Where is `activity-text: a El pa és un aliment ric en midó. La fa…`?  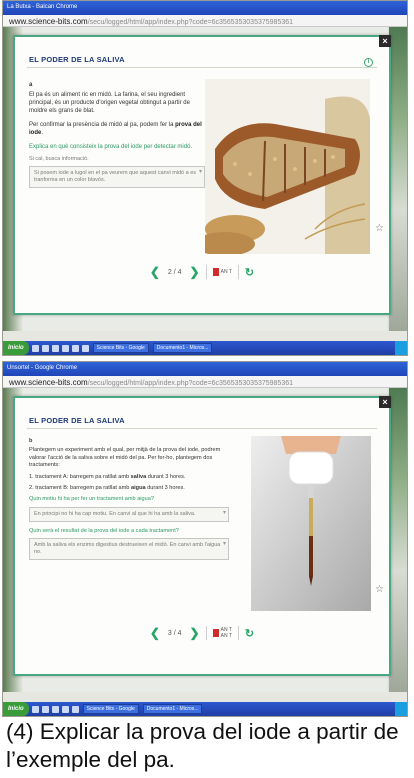 activity-text: a El pa és un aliment ric en midó. La fa… is located at coordinates (117, 137).